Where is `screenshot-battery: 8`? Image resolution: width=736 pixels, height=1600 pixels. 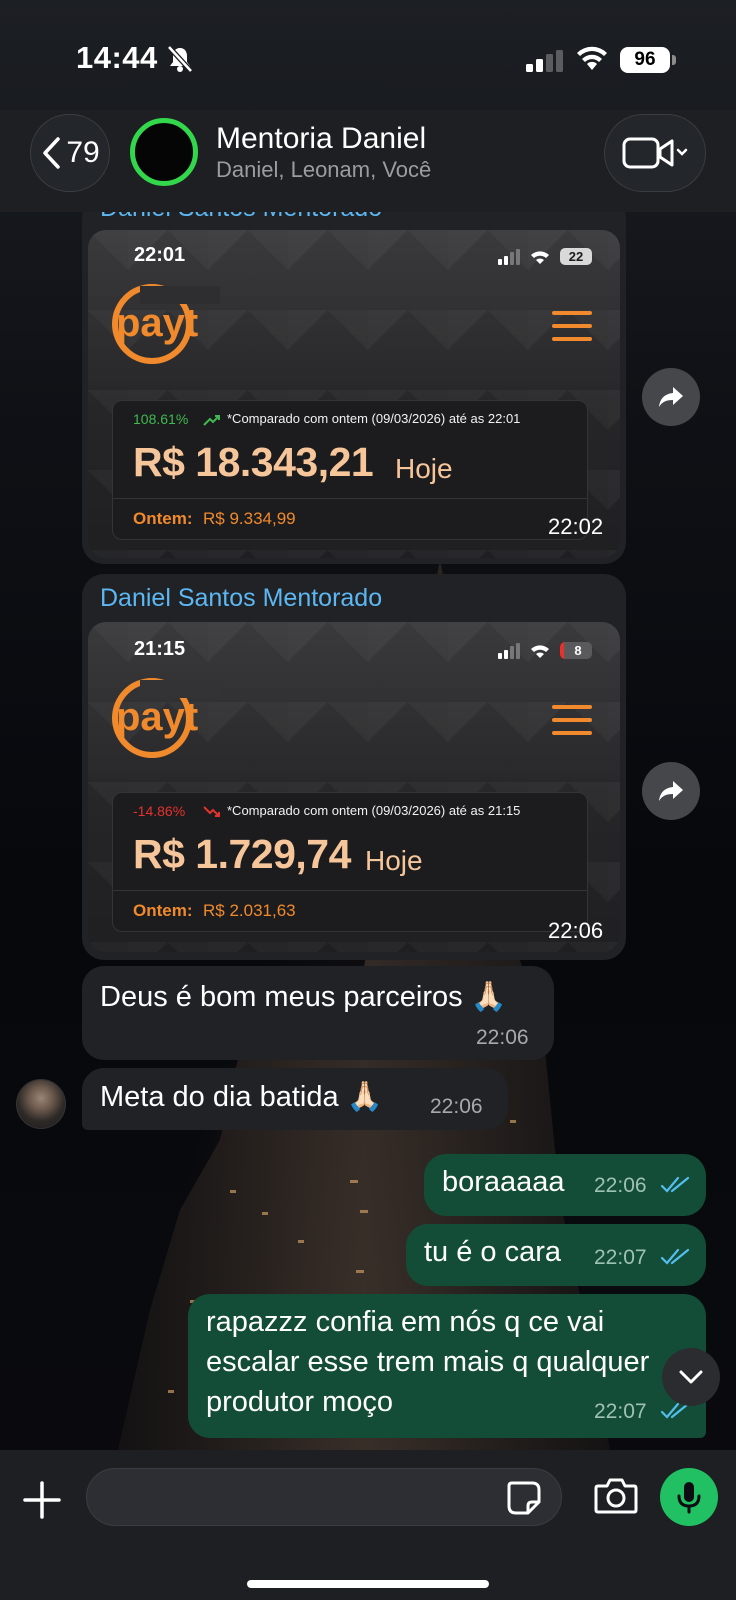
screenshot-battery: 8 is located at coordinates (576, 650).